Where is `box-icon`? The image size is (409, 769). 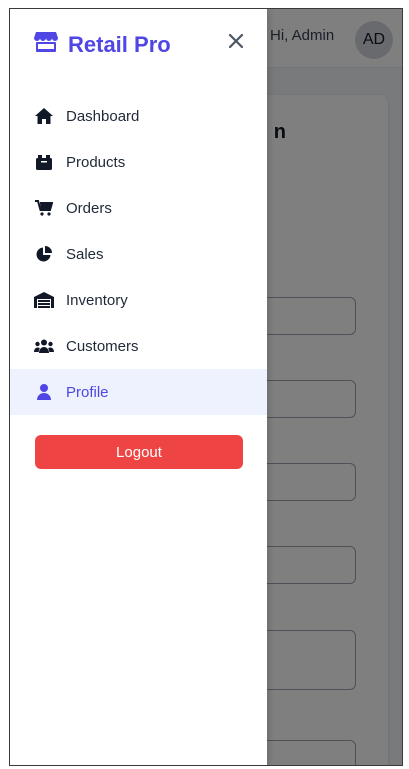
box-icon is located at coordinates (44, 162).